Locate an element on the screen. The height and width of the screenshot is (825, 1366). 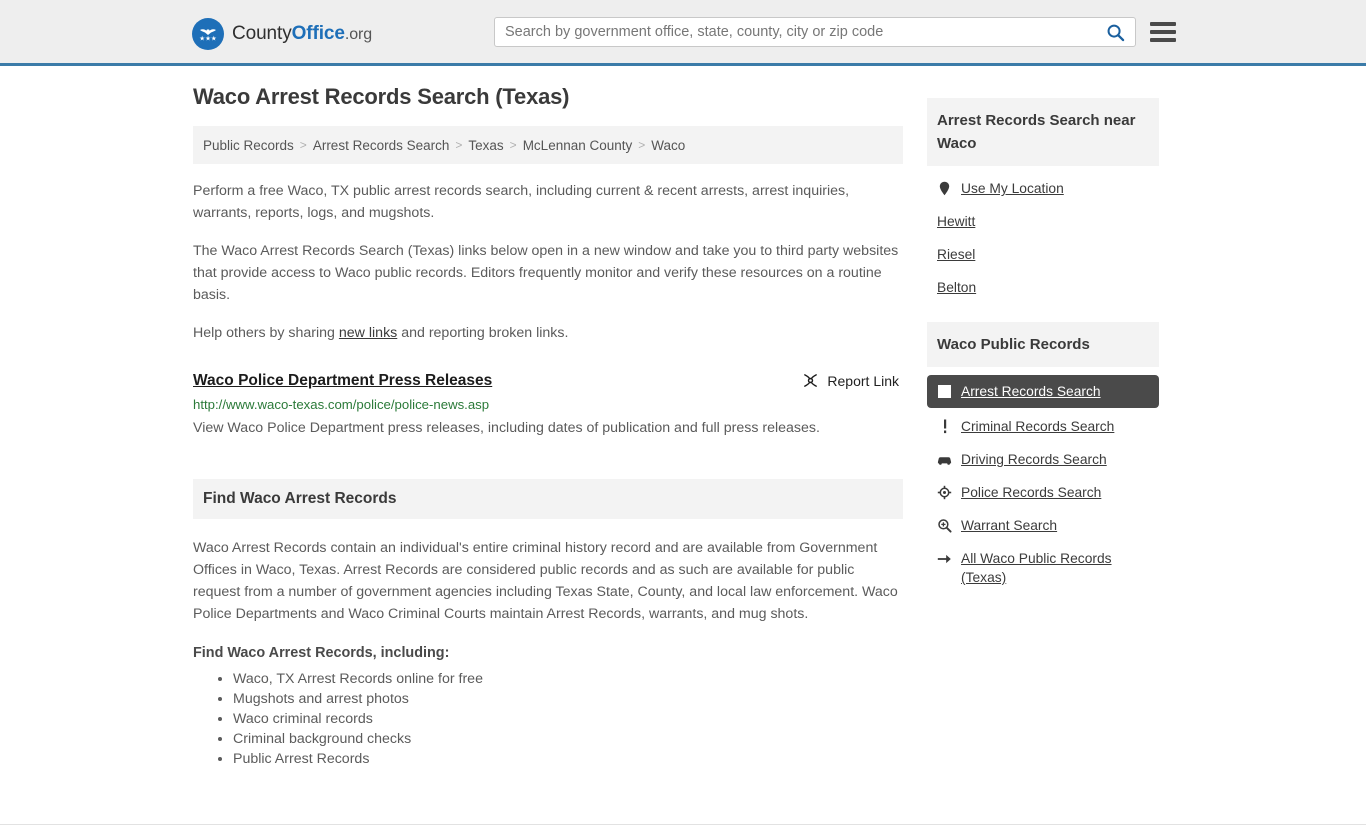
site-header: ★★★ CountyOffice.org is located at coordinates (683, 33).